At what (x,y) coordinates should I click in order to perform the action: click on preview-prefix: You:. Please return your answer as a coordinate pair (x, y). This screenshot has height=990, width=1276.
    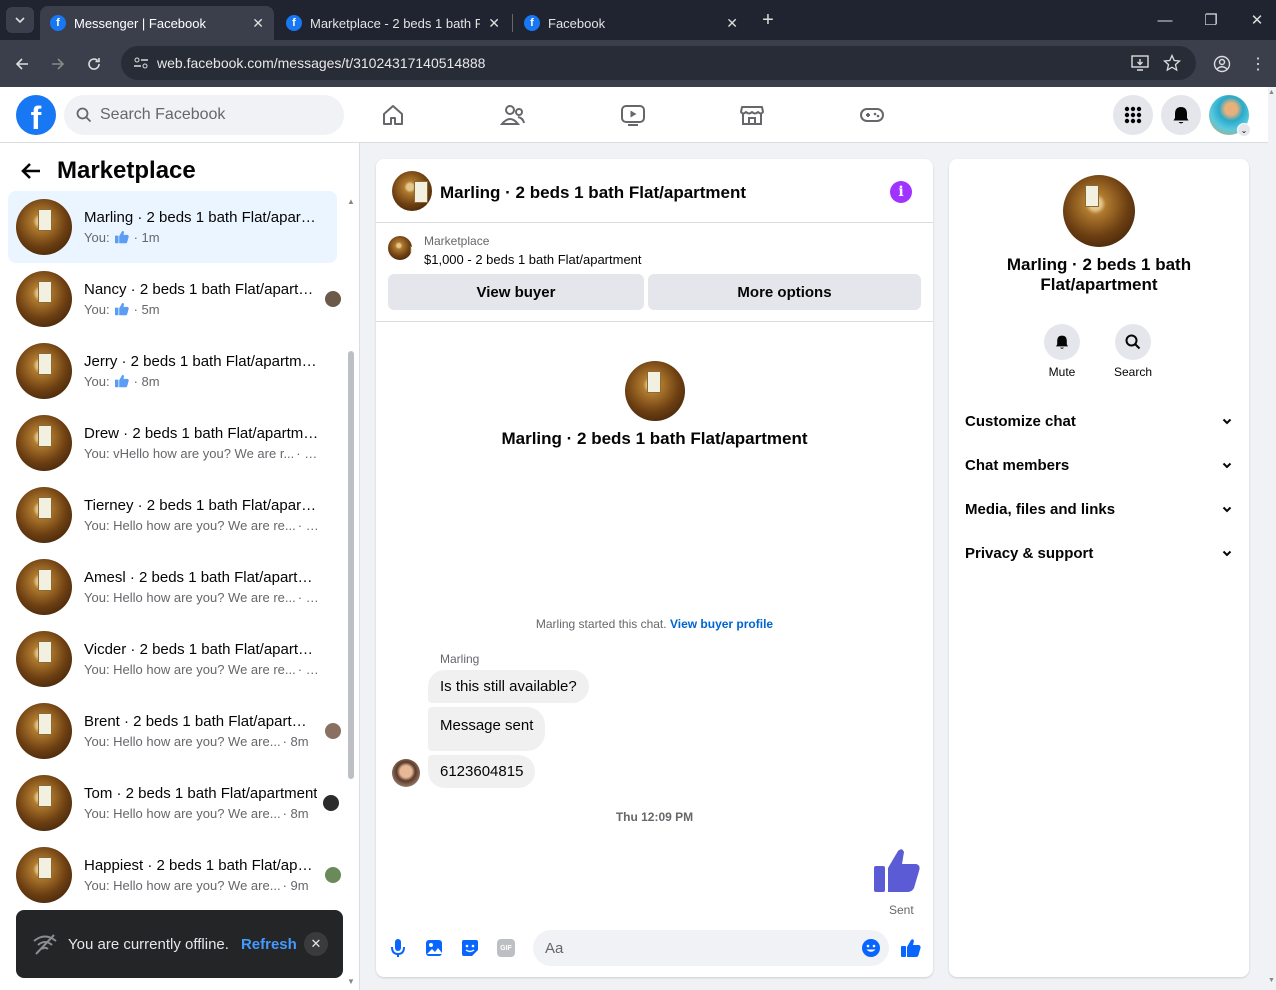
    Looking at the image, I should click on (97, 381).